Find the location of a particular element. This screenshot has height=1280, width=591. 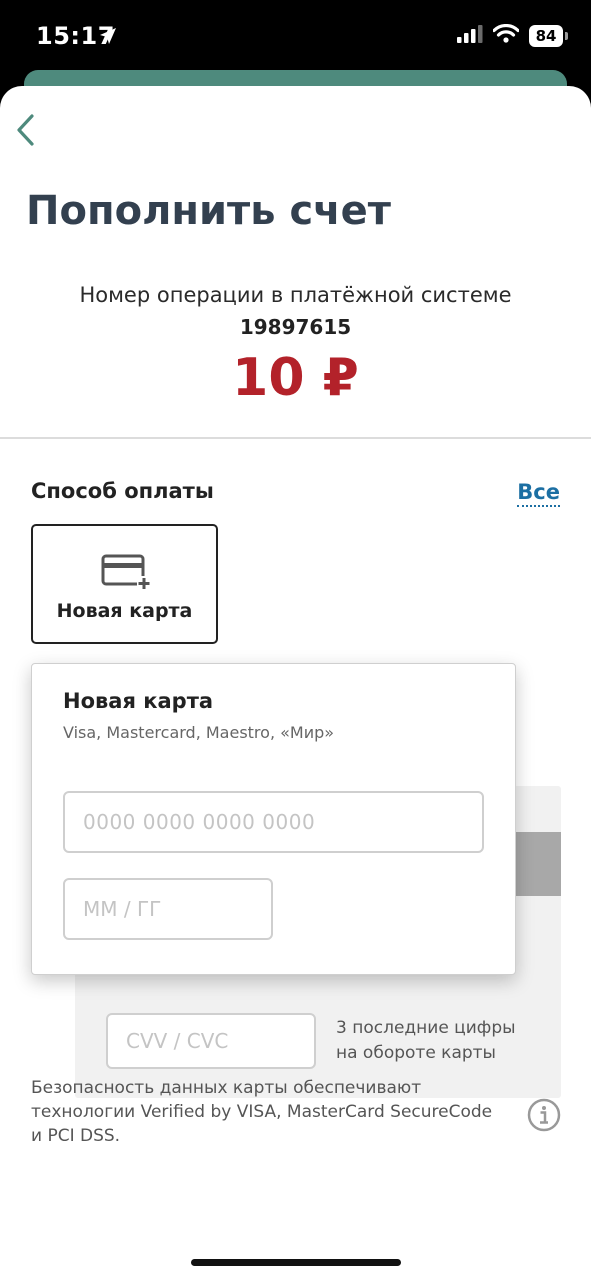

page-title: Пополнить счет is located at coordinates (208, 211).